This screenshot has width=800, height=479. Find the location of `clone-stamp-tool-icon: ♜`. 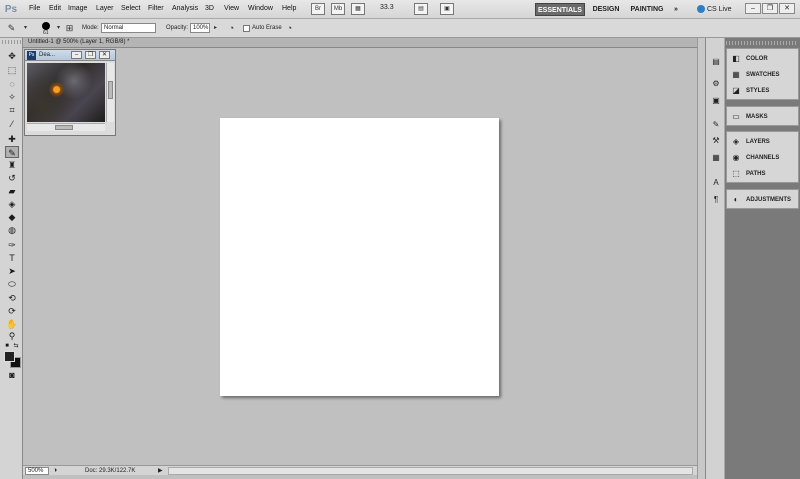

clone-stamp-tool-icon: ♜ is located at coordinates (12, 165).